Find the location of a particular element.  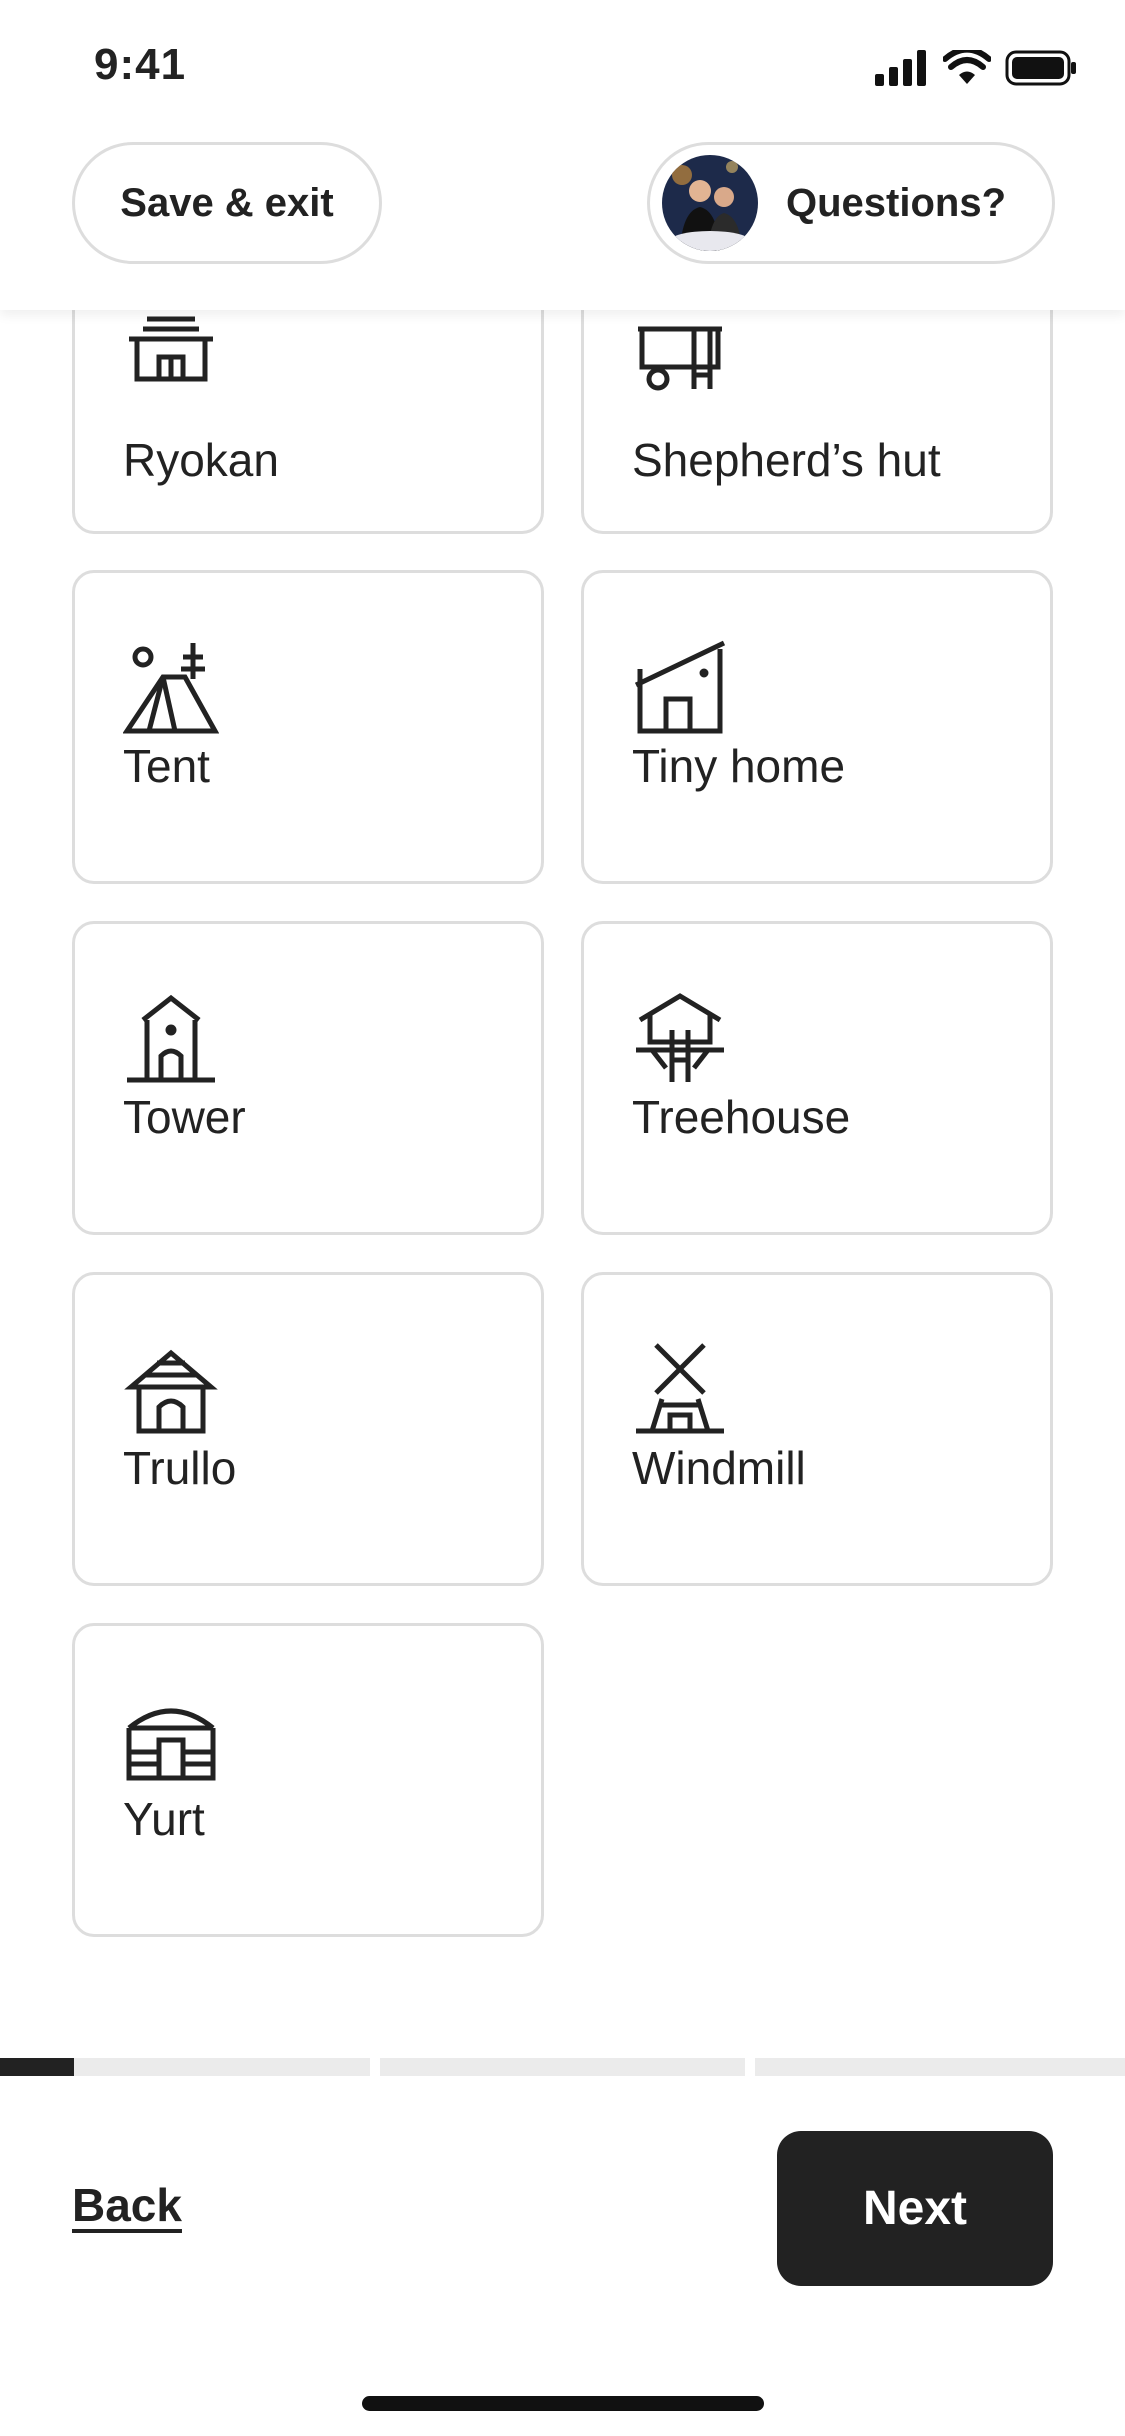

option-label: Treehouse is located at coordinates (741, 1117).